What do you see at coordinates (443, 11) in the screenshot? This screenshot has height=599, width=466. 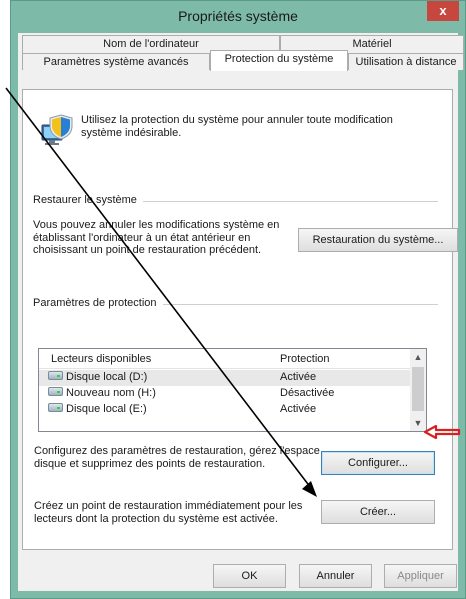 I see `close-button: x` at bounding box center [443, 11].